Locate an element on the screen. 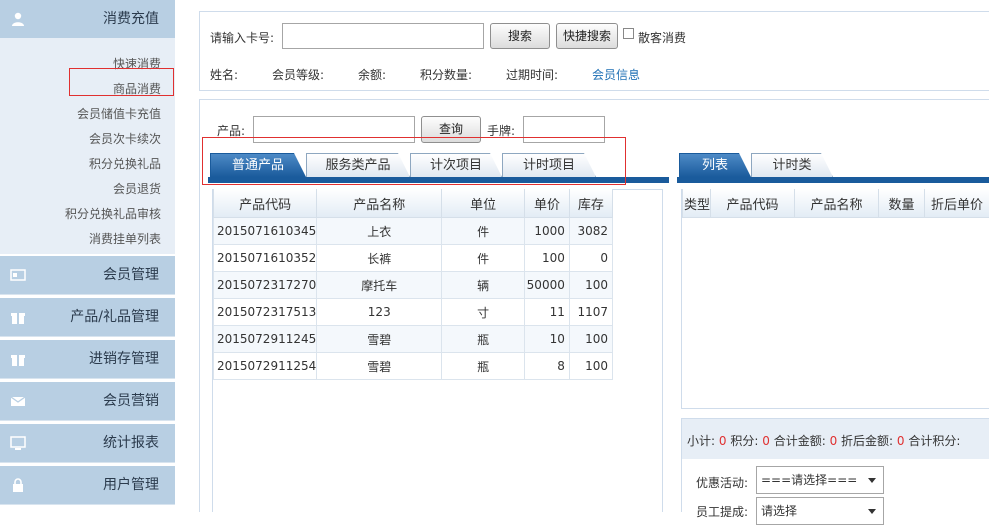  lock-icon is located at coordinates (18, 485).